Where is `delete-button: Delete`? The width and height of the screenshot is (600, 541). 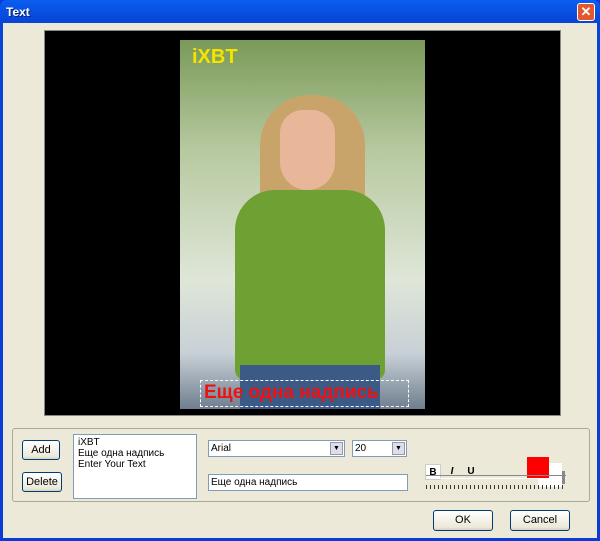
delete-button: Delete is located at coordinates (42, 482).